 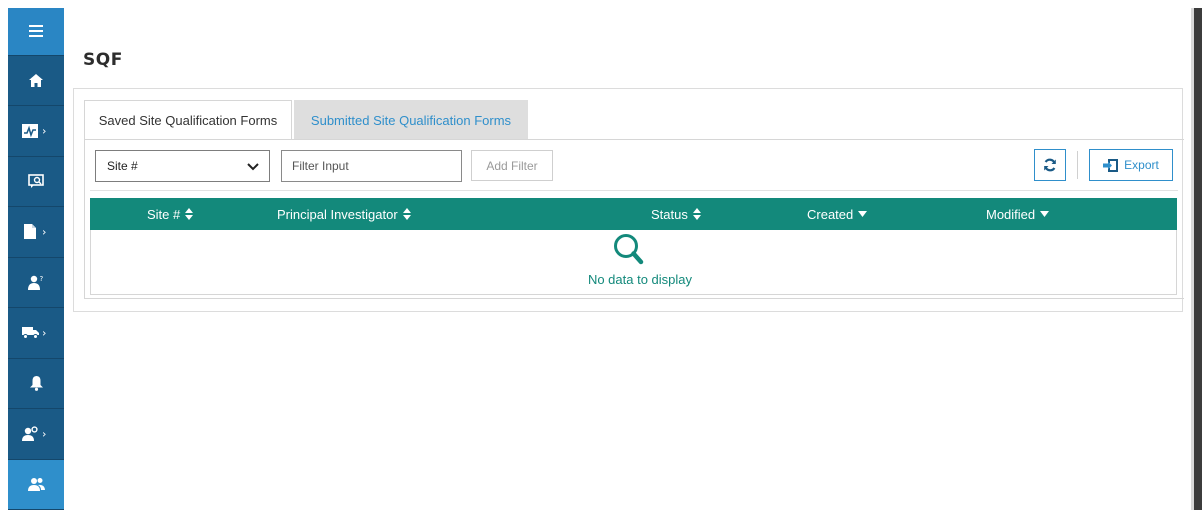 I want to click on export-icon, so click(x=1111, y=165).